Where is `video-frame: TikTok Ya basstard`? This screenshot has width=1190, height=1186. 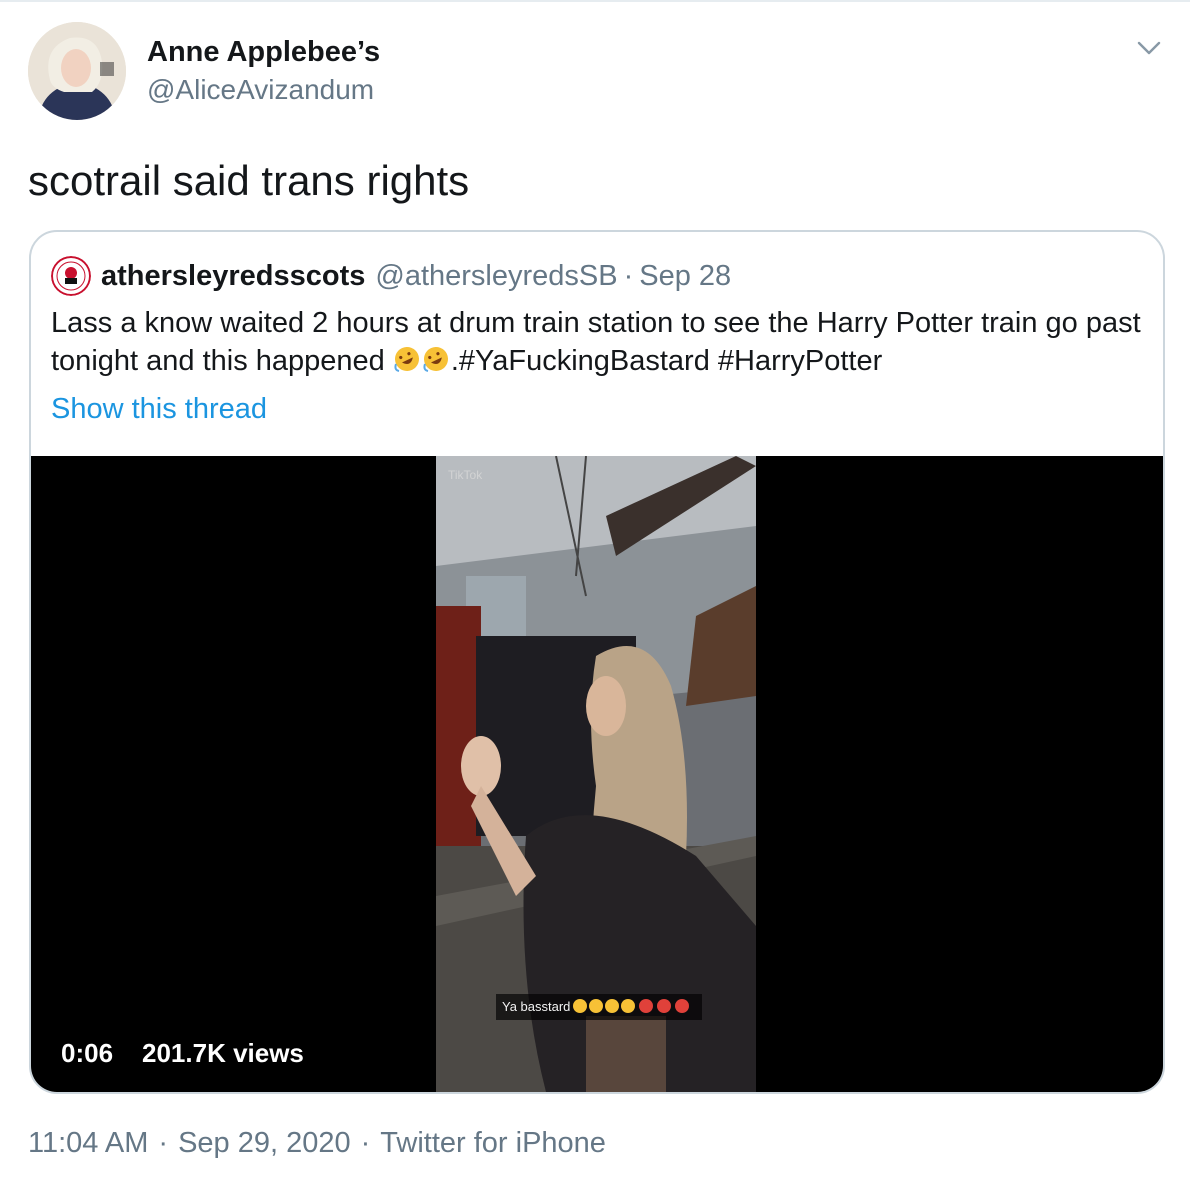 video-frame: TikTok Ya basstard is located at coordinates (596, 774).